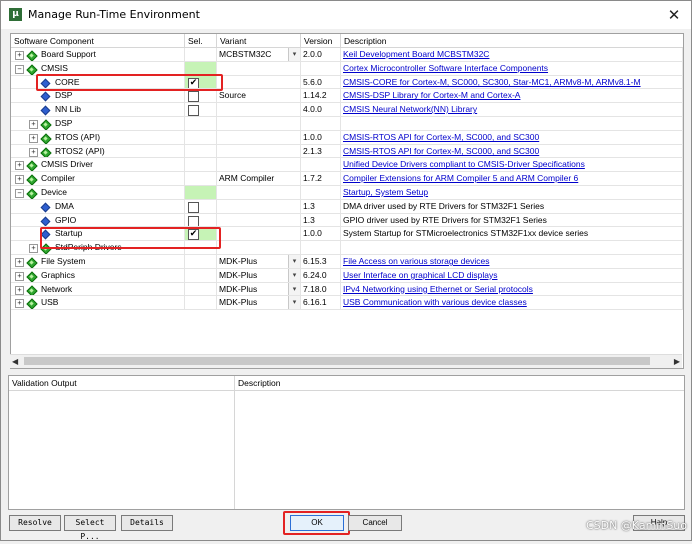  What do you see at coordinates (337, 361) in the screenshot?
I see `scroll-thumb` at bounding box center [337, 361].